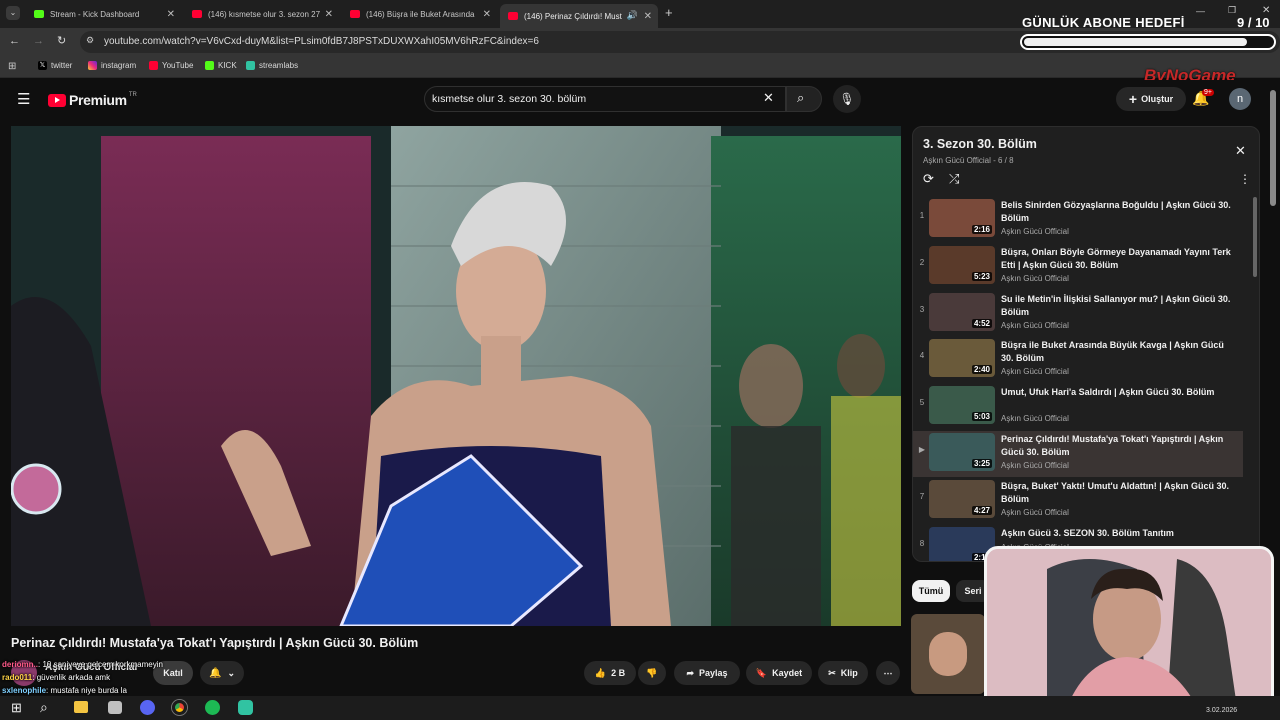 This screenshot has width=1280, height=720. I want to click on tab-youtube-1: (146) kısmetse olur 3. sezon 27 ✕, so click(261, 14).